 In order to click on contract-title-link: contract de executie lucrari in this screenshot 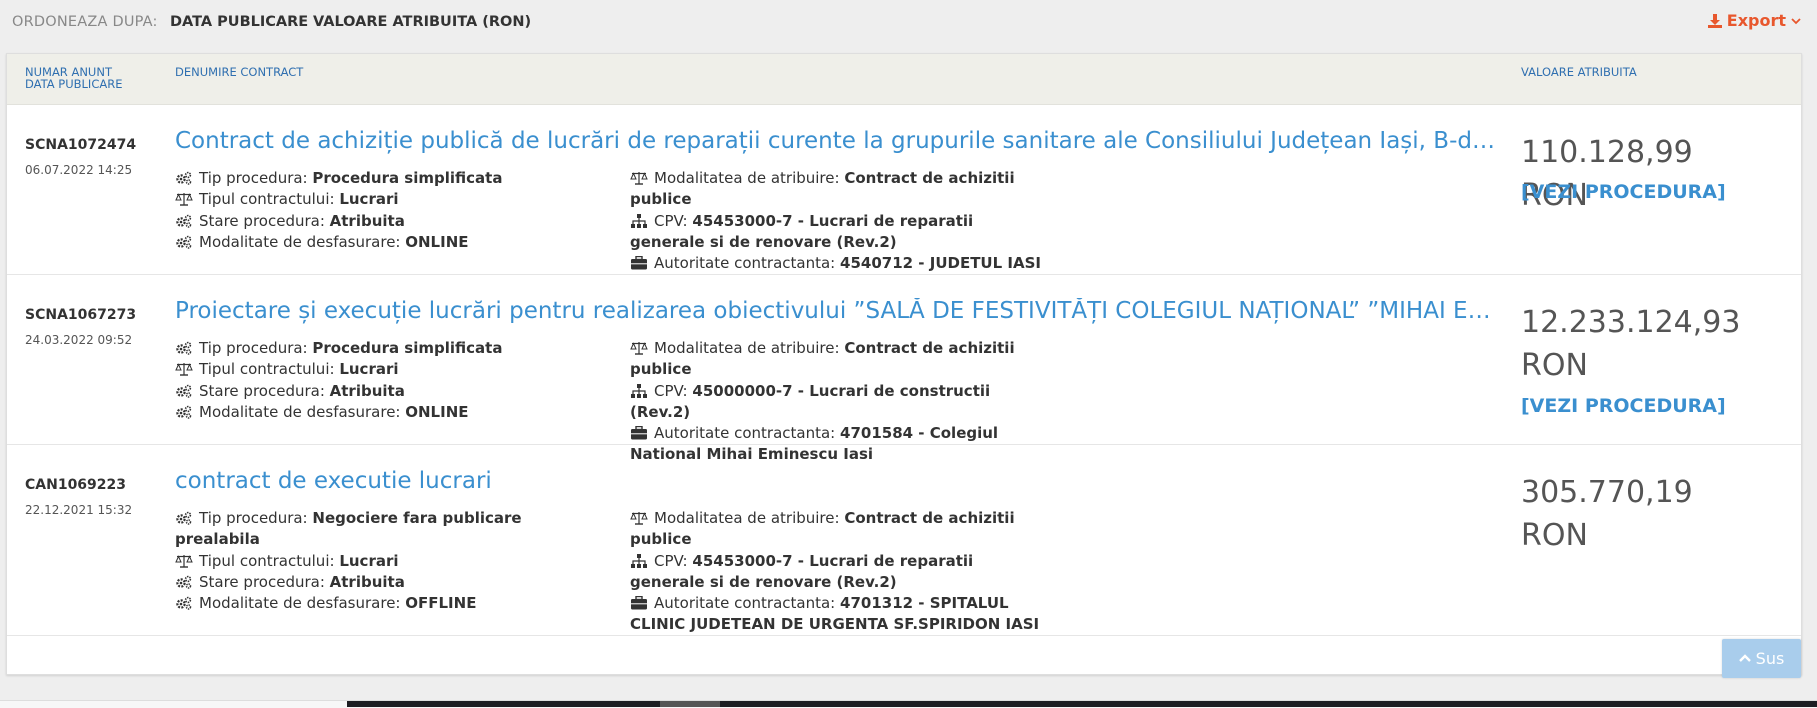, I will do `click(842, 481)`.